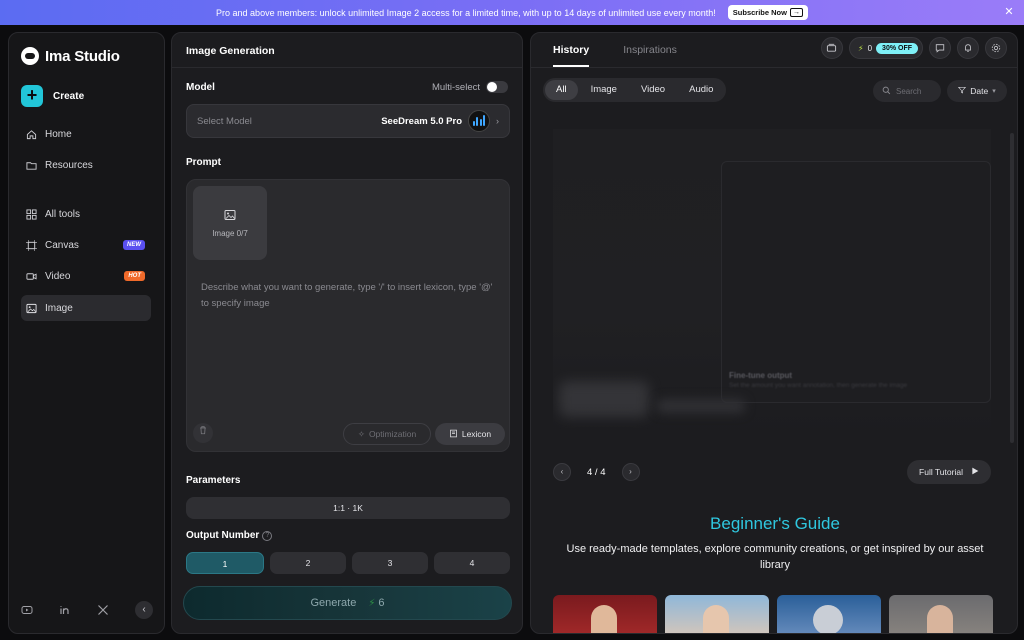 The width and height of the screenshot is (1024, 640). What do you see at coordinates (615, 55) in the screenshot?
I see `panel-tabs: History Inspirations` at bounding box center [615, 55].